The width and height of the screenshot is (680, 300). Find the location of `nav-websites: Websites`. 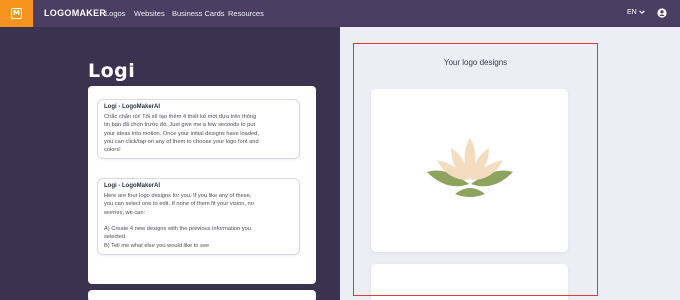

nav-websites: Websites is located at coordinates (149, 13).